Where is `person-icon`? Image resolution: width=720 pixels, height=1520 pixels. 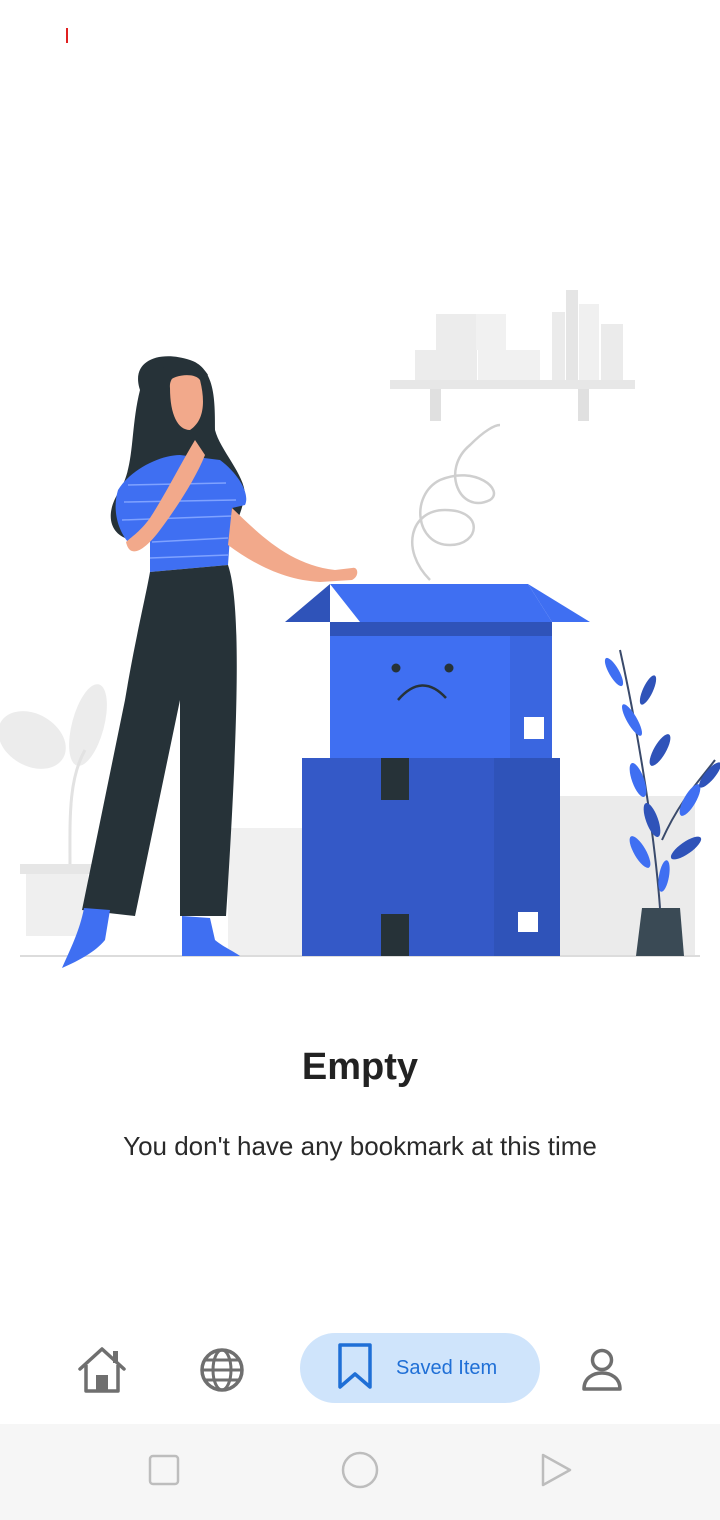 person-icon is located at coordinates (602, 1372).